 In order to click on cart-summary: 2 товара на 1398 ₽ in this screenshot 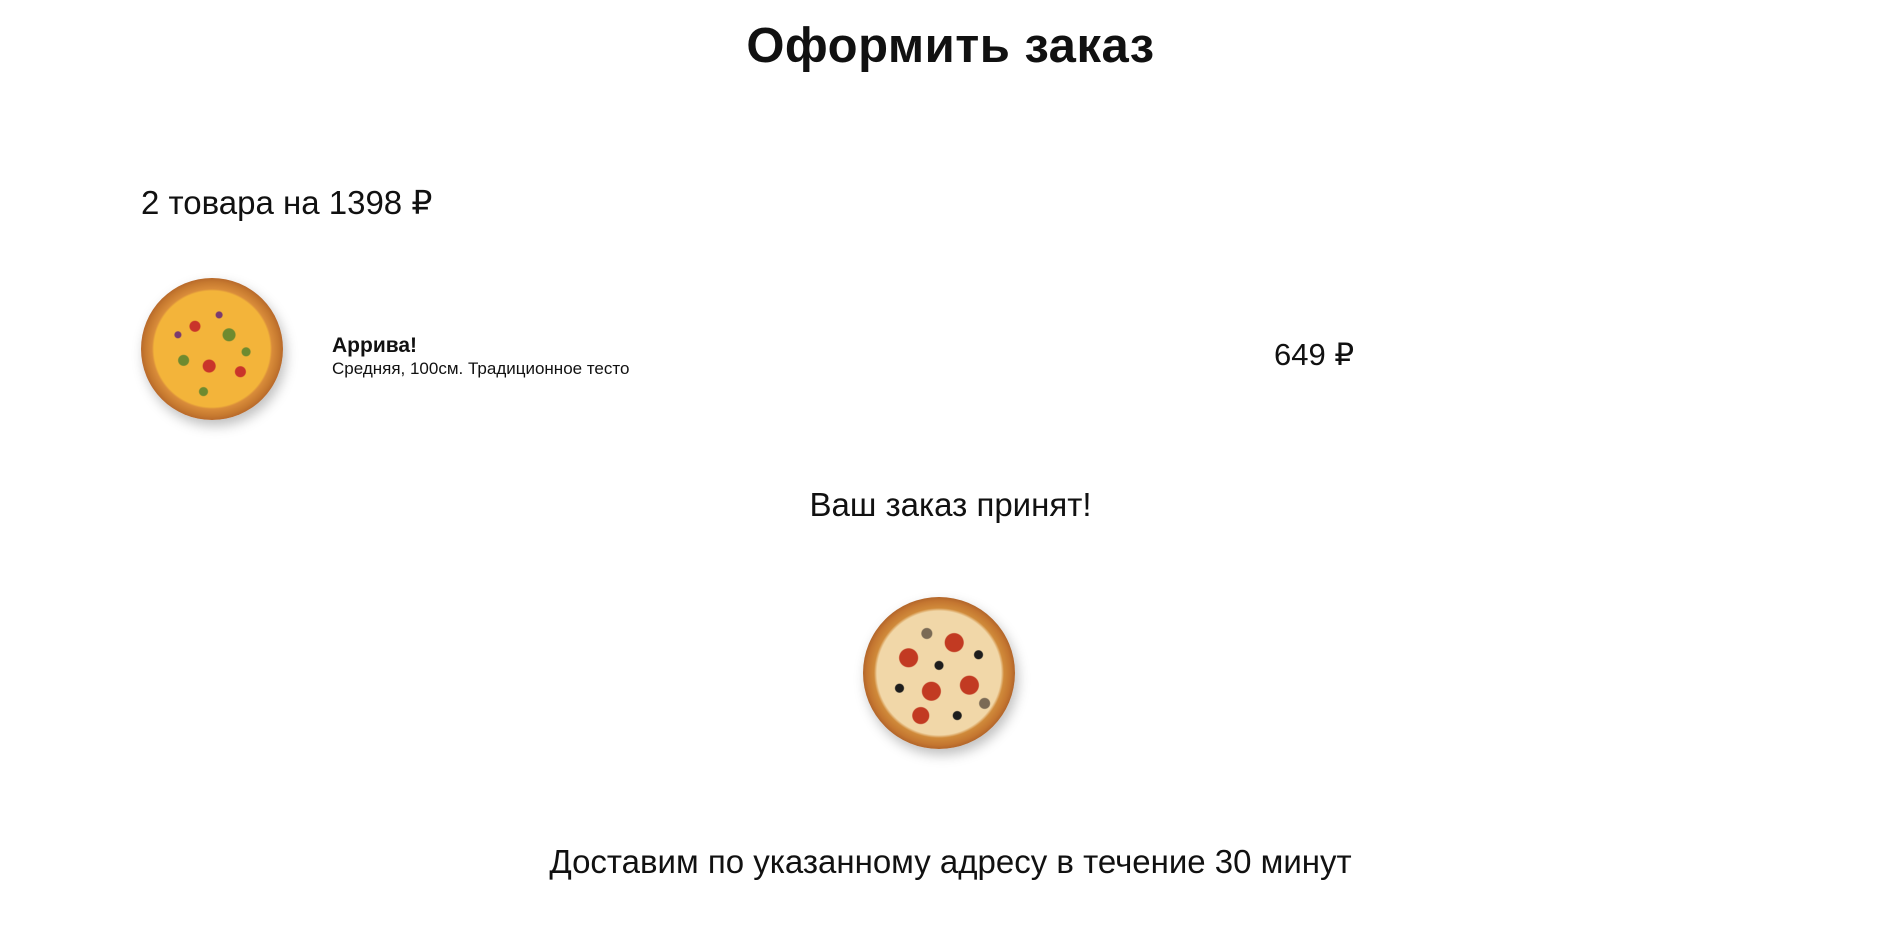, I will do `click(287, 202)`.